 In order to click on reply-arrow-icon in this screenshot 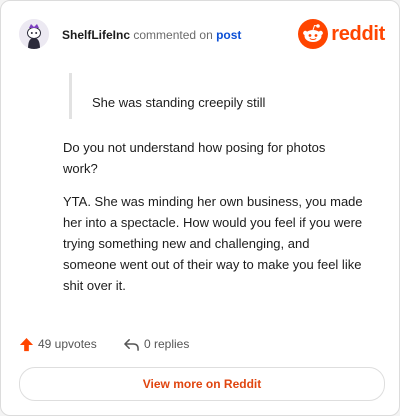, I will do `click(131, 344)`.